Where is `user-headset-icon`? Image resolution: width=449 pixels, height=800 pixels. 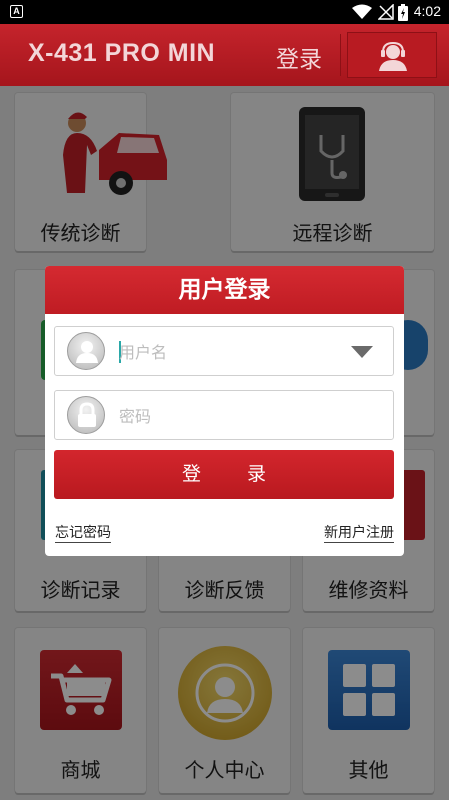 user-headset-icon is located at coordinates (393, 56).